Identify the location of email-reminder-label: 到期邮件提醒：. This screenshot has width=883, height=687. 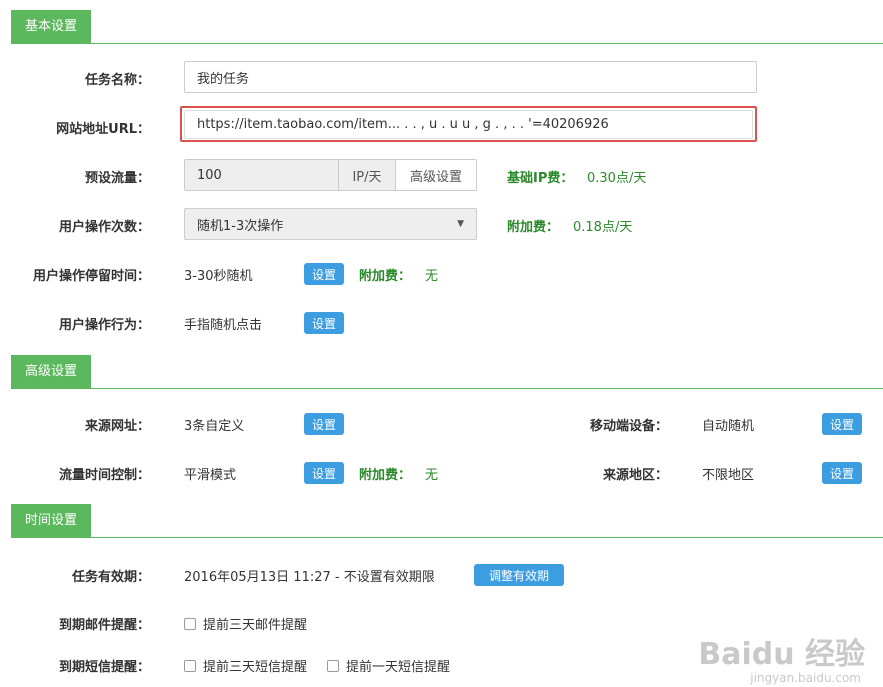
(104, 625).